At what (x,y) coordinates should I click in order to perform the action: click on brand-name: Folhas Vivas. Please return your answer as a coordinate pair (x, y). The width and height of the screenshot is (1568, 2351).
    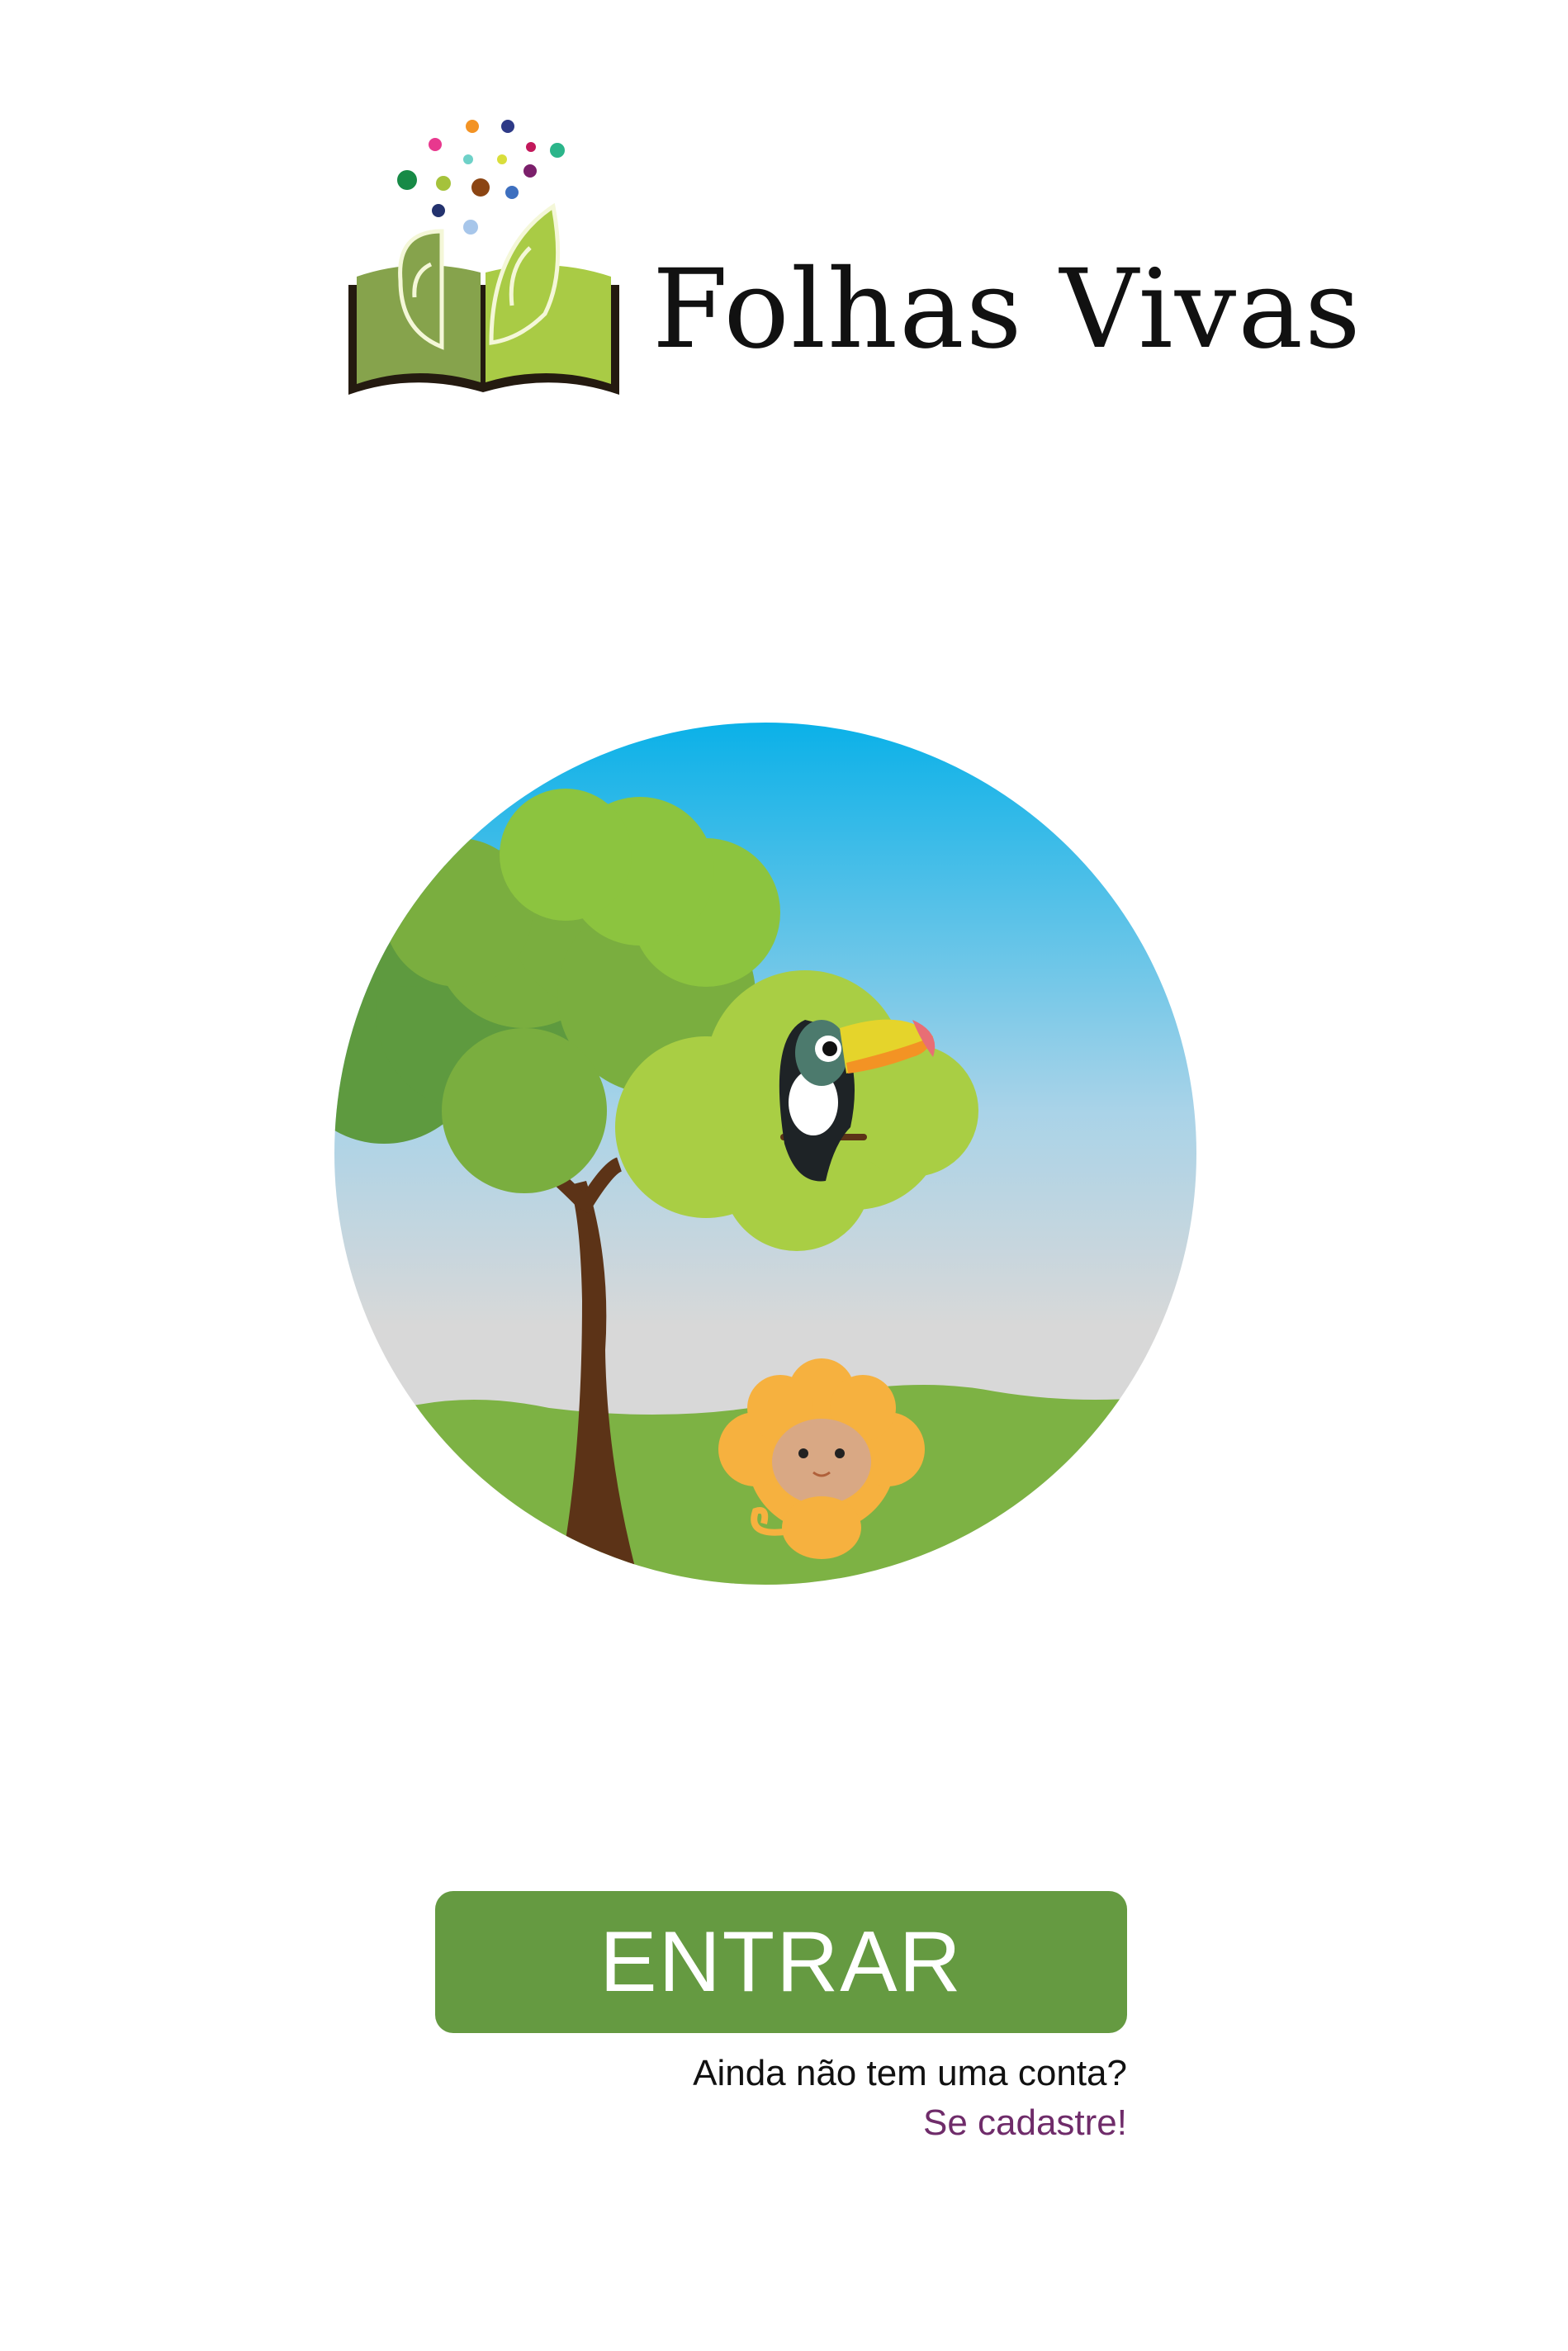
    Looking at the image, I should click on (1007, 309).